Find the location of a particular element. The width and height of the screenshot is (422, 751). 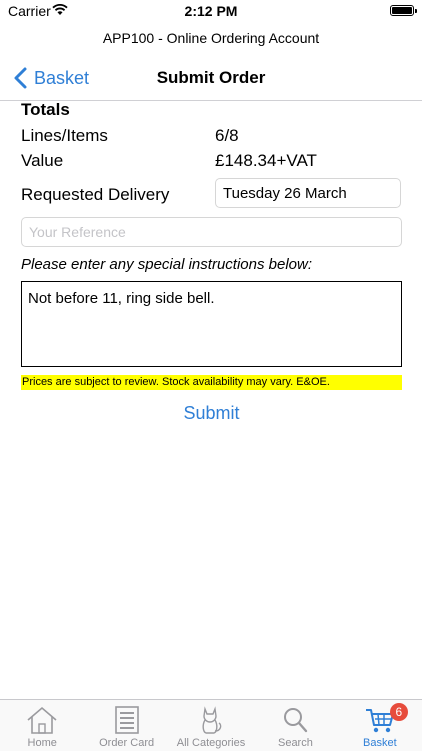

instructions-textarea: Not before 11, ring side bell. is located at coordinates (211, 324).